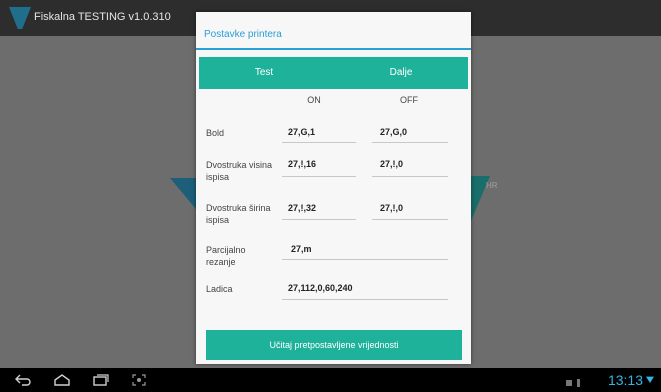 The height and width of the screenshot is (392, 661). What do you see at coordinates (264, 73) in the screenshot?
I see `tab-test: Test` at bounding box center [264, 73].